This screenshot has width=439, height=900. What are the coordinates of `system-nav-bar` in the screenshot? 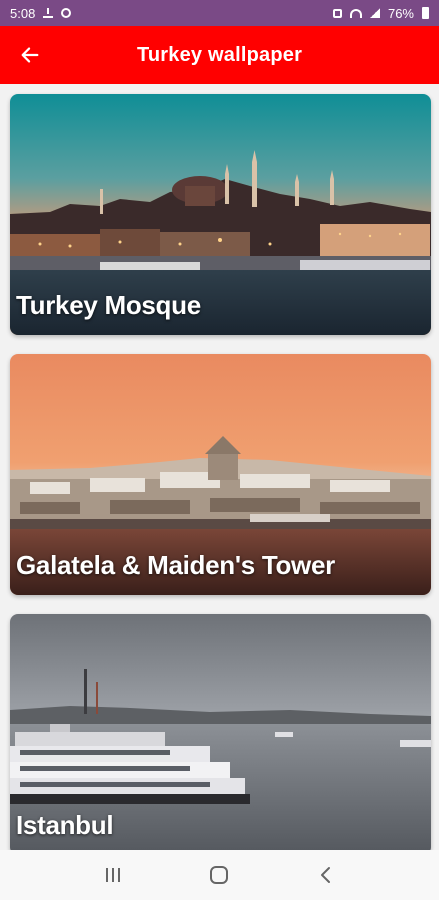 It's located at (219, 875).